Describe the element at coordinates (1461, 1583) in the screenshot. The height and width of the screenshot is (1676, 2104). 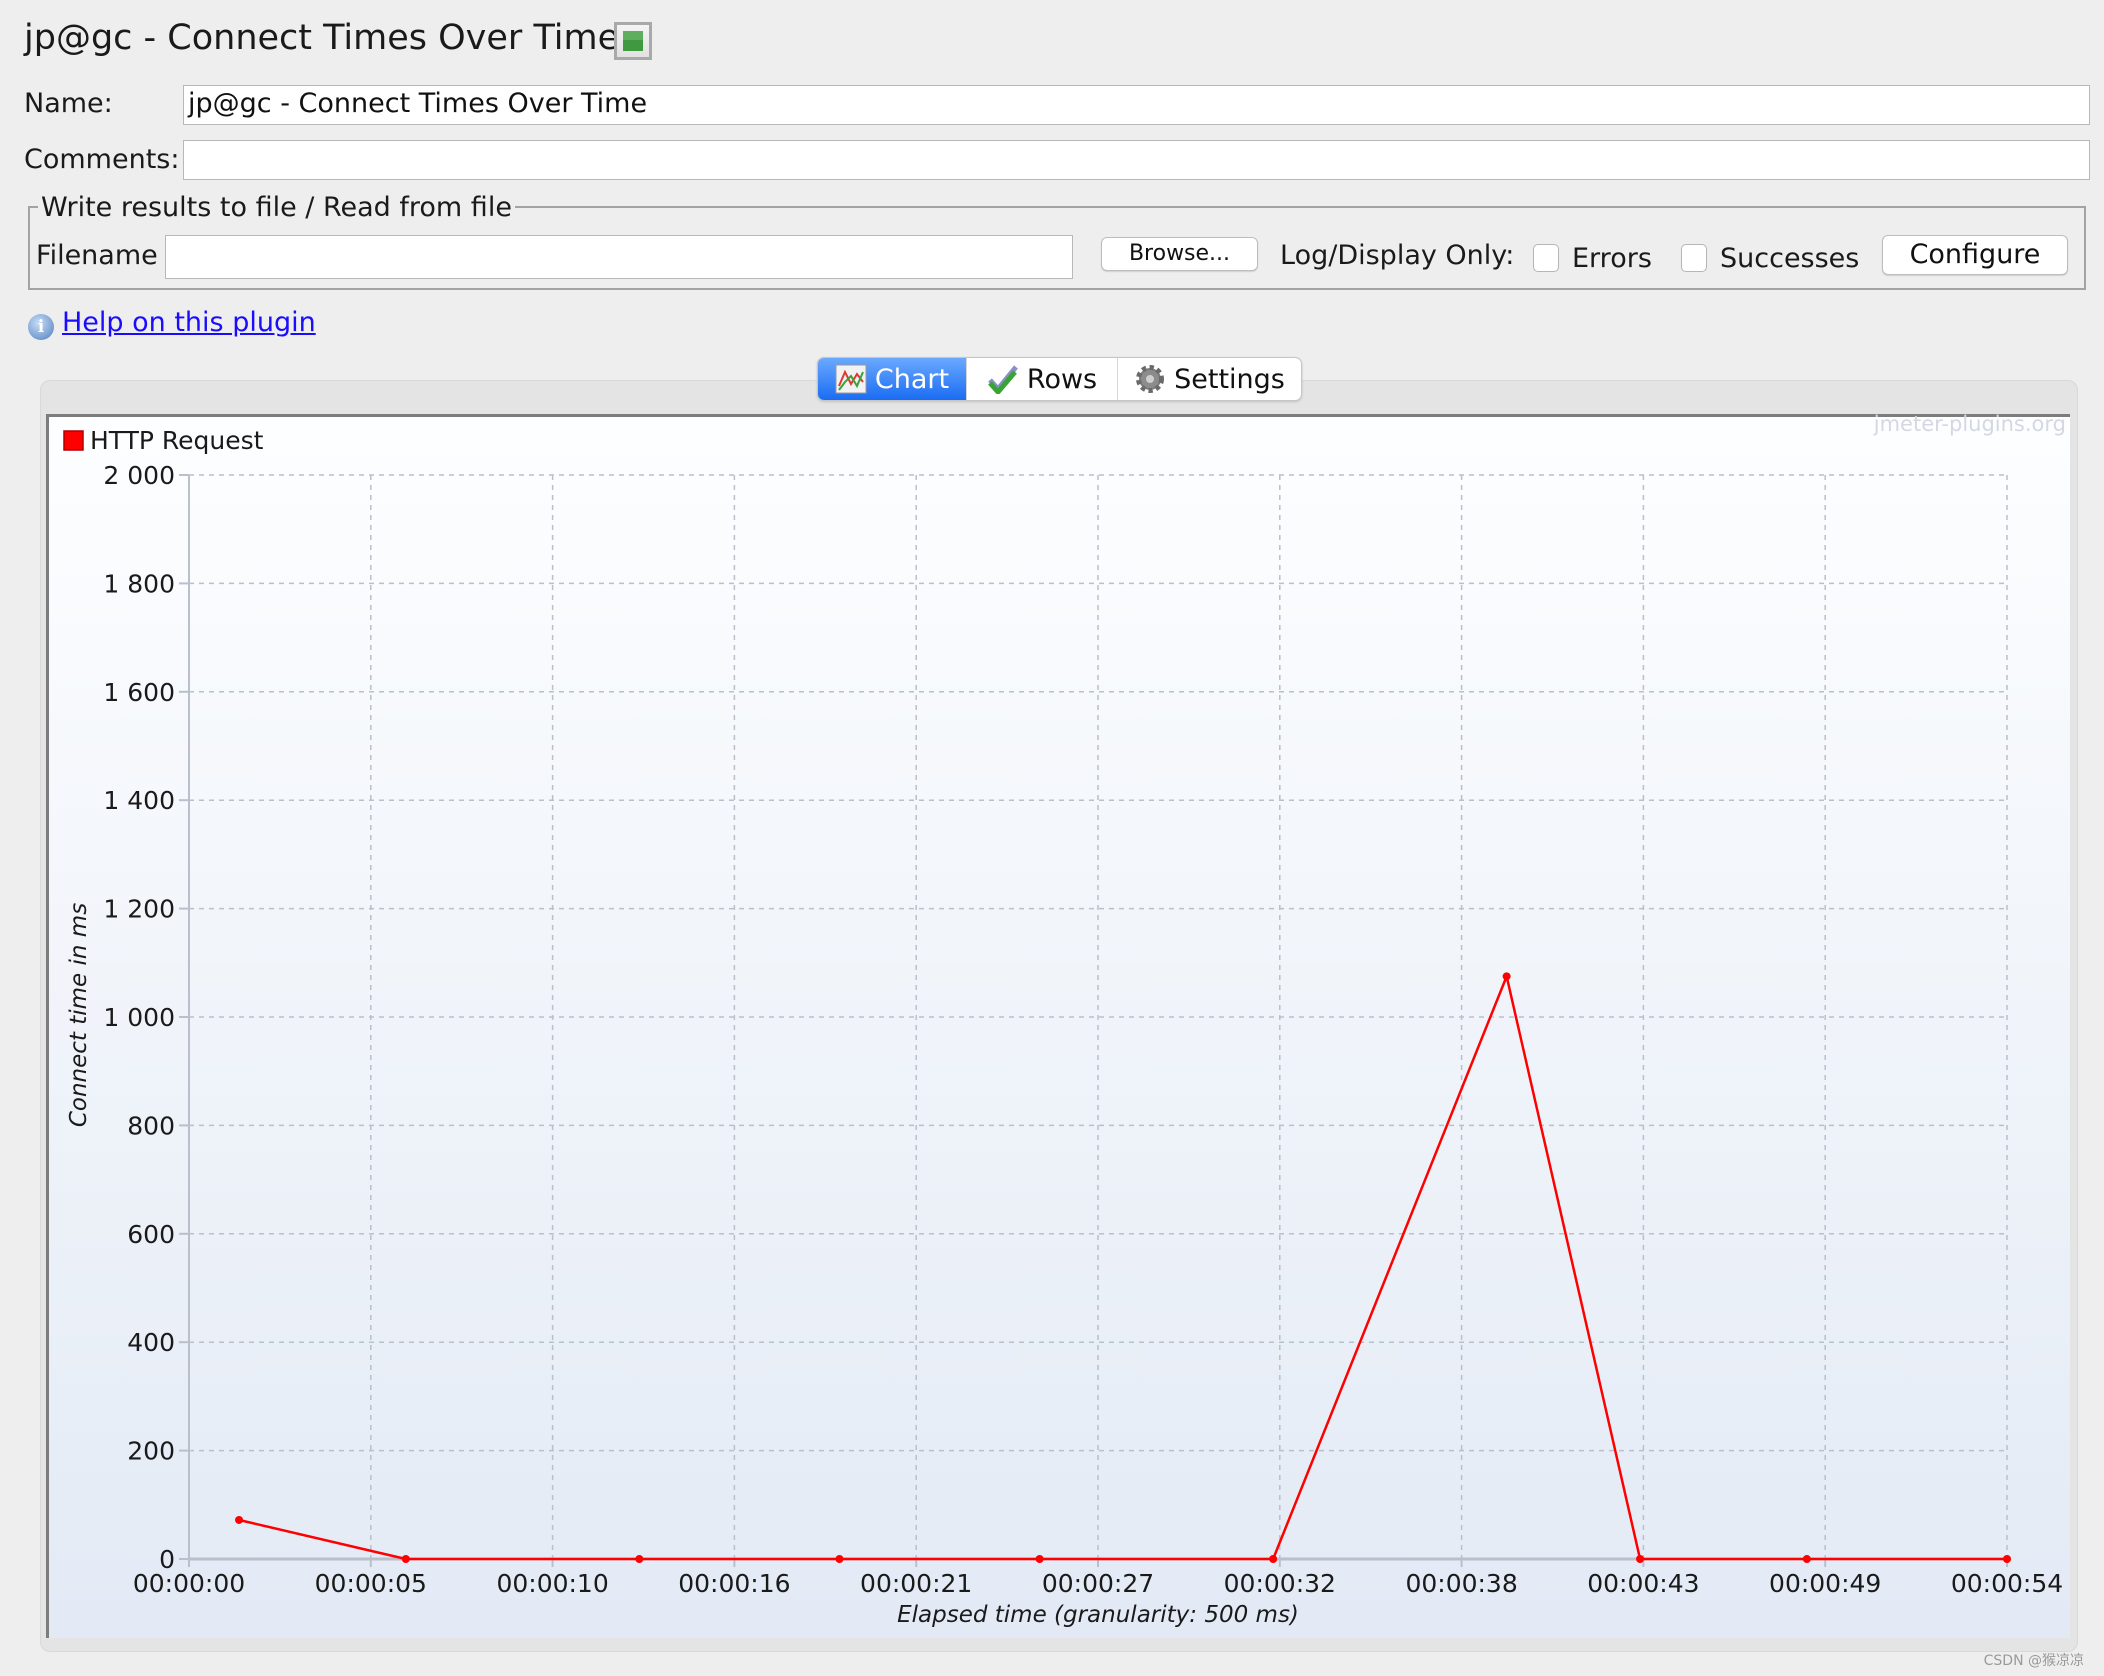
I see `x-tick-label: 00:00:38` at that location.